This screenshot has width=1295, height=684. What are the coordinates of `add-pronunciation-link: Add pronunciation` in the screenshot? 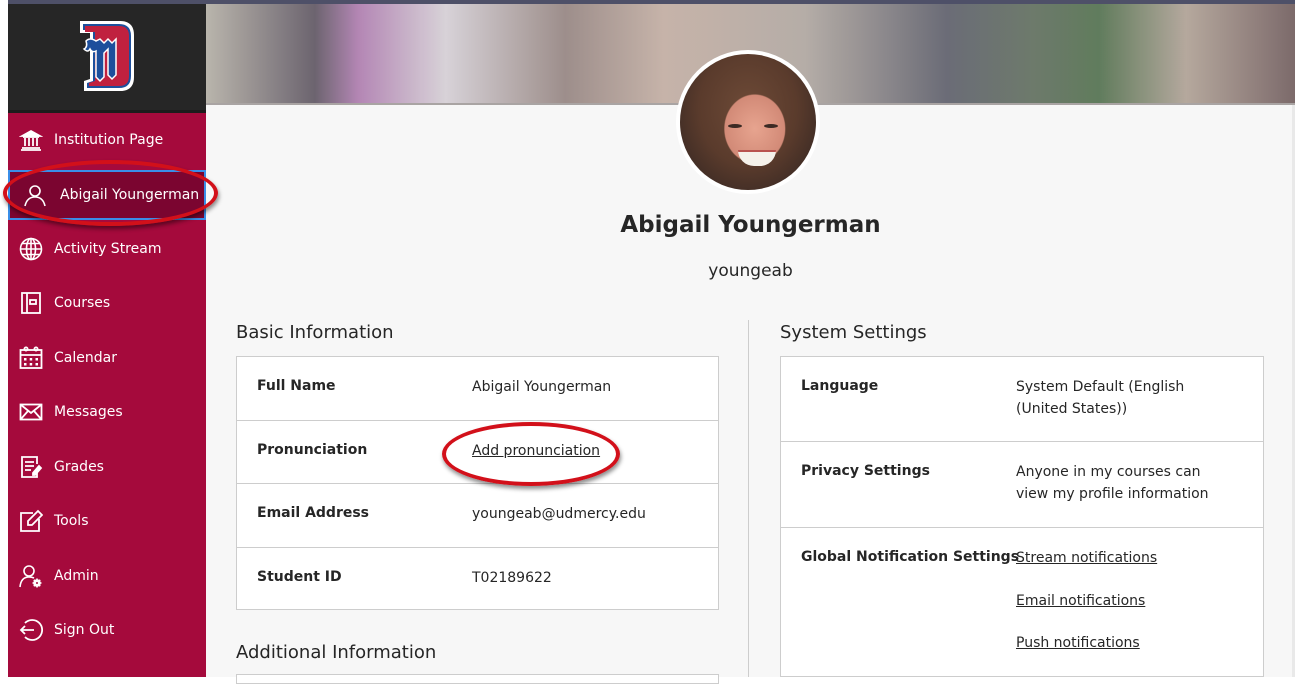 It's located at (536, 451).